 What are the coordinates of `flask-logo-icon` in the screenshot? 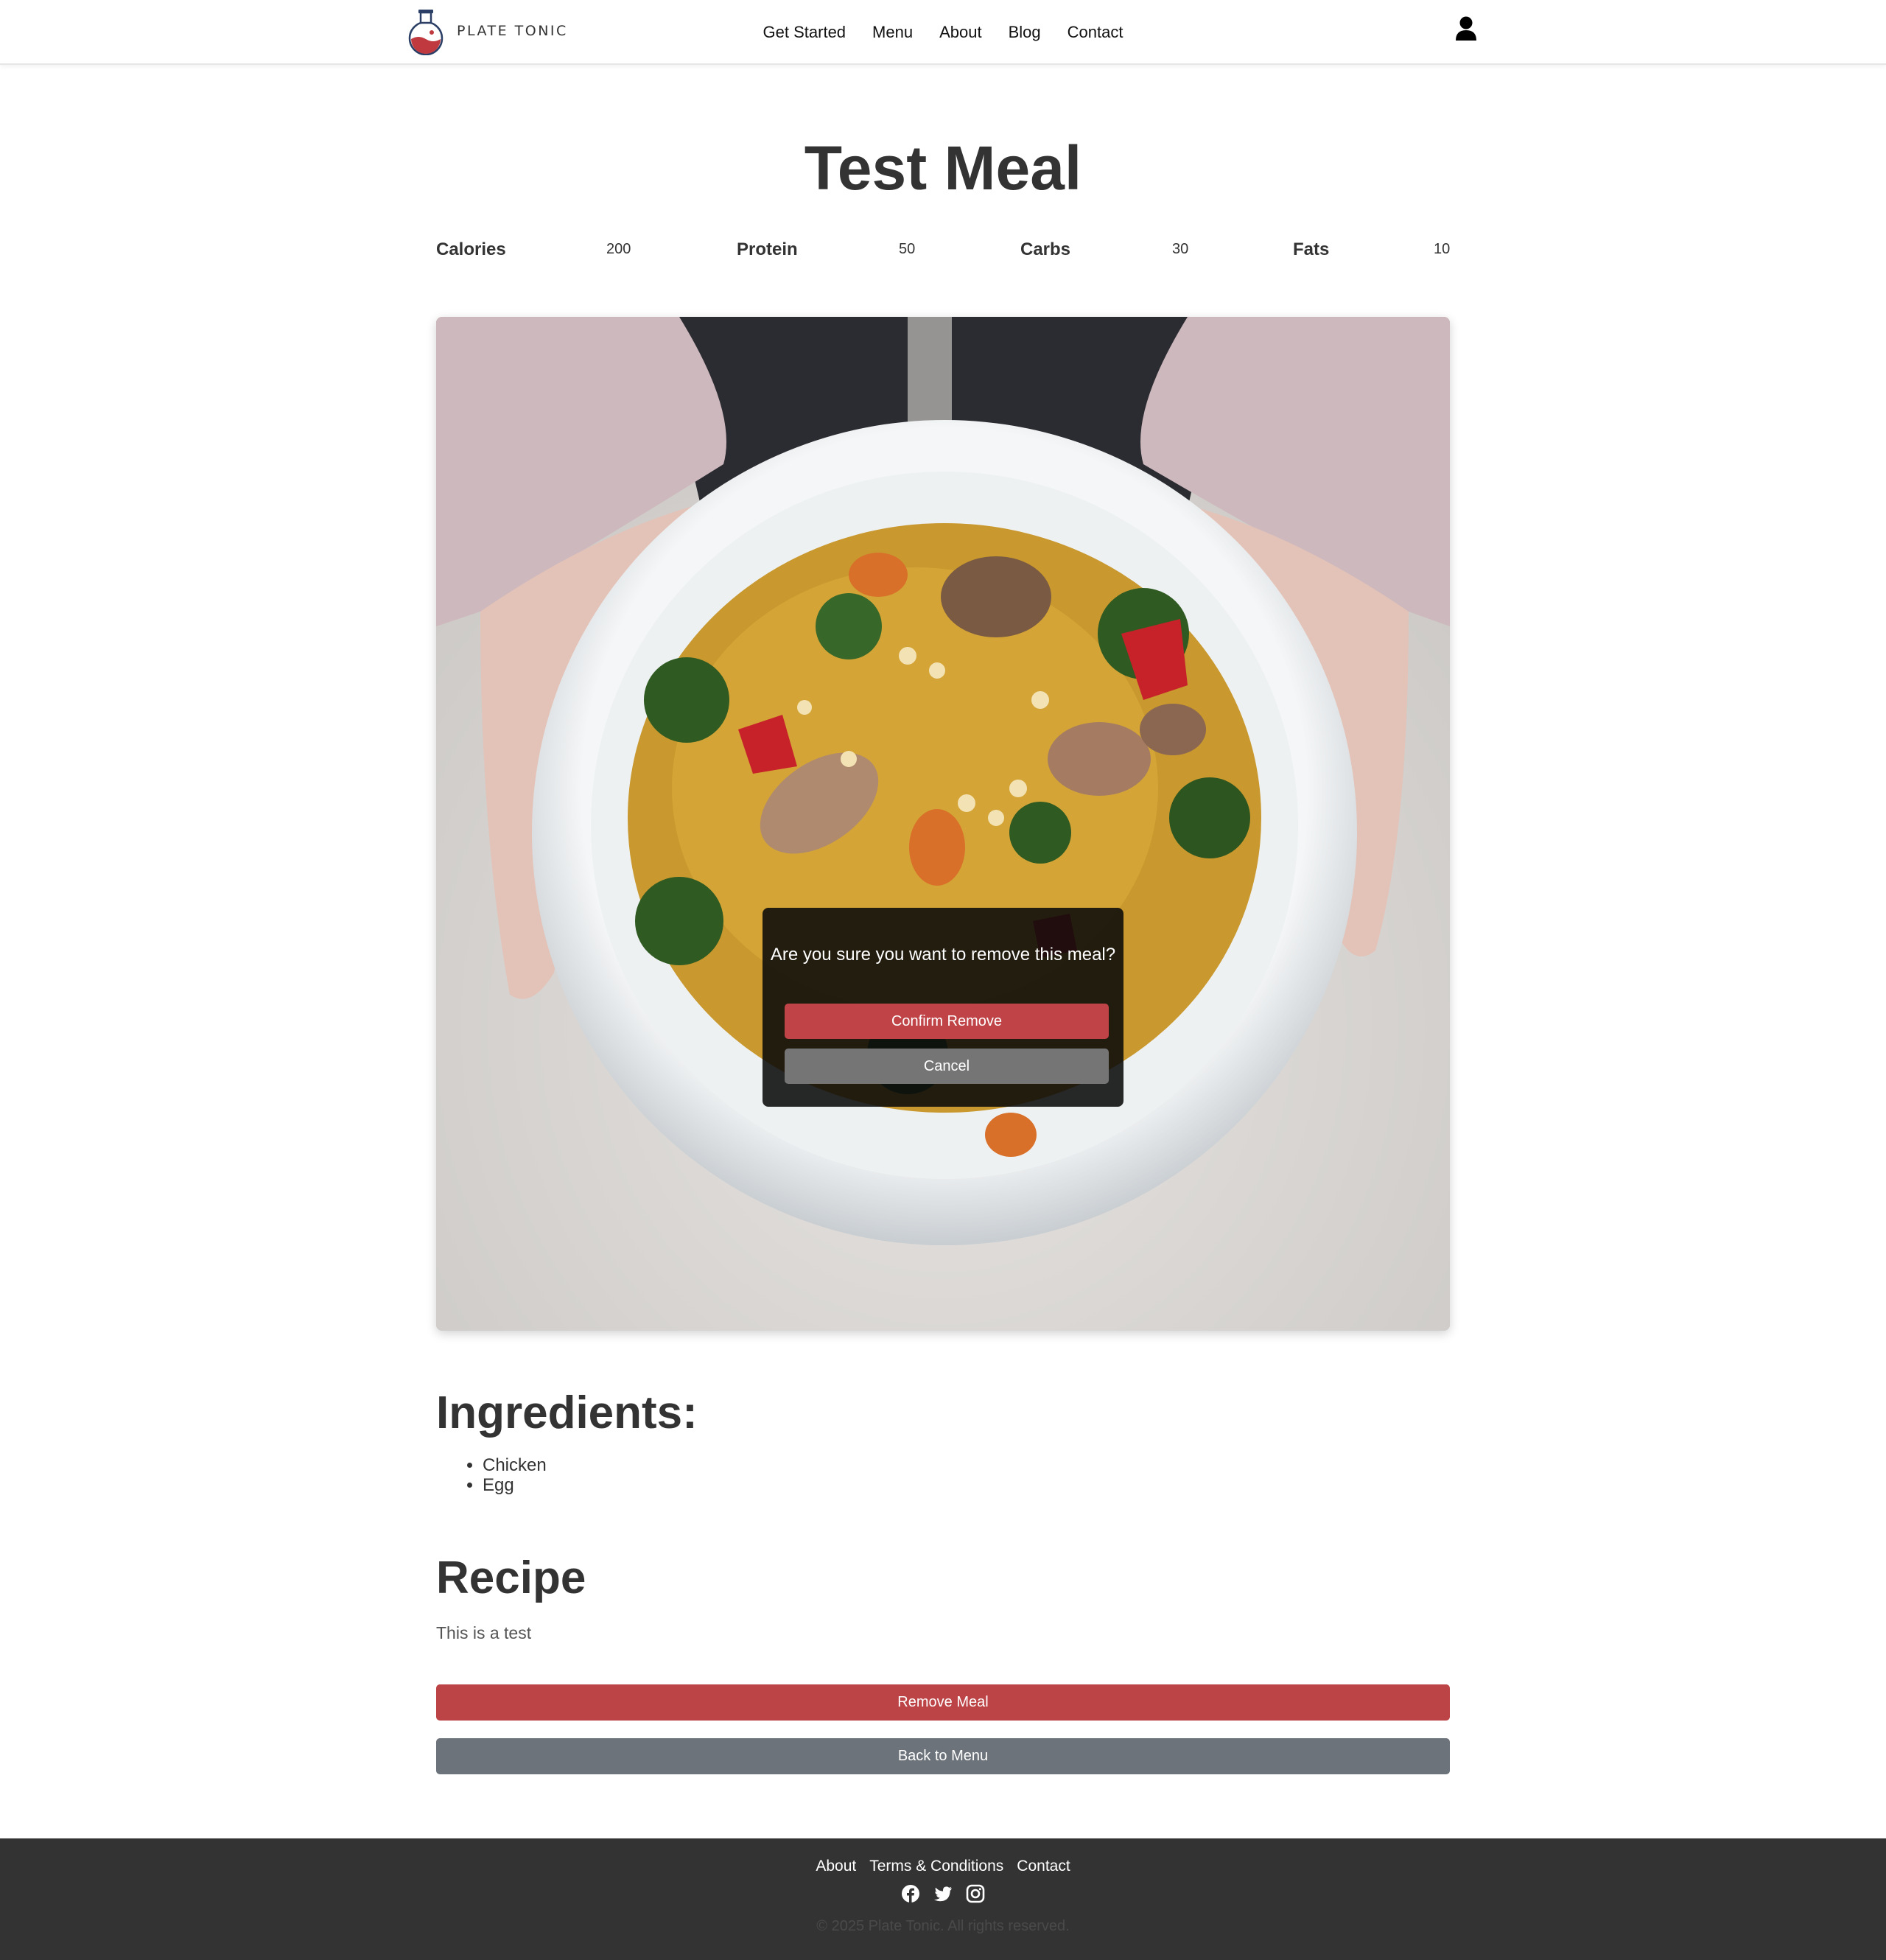 It's located at (426, 32).